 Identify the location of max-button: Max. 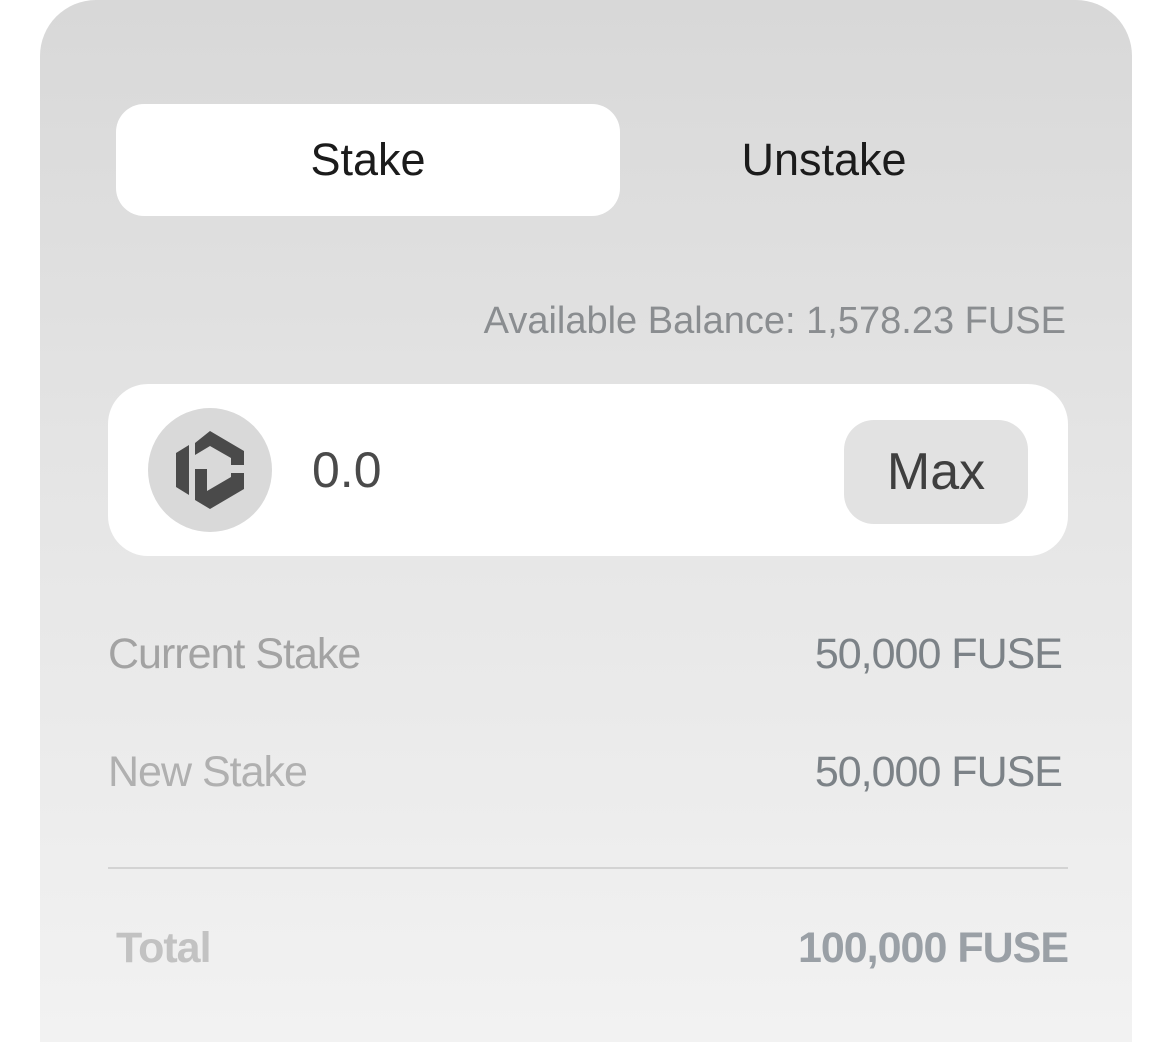
(936, 472).